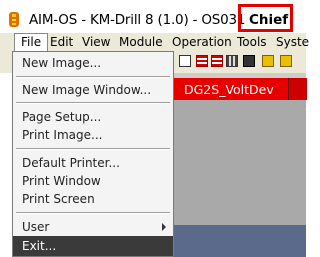 This screenshot has height=257, width=320. Describe the element at coordinates (292, 42) in the screenshot. I see `menu-system: Syste` at that location.